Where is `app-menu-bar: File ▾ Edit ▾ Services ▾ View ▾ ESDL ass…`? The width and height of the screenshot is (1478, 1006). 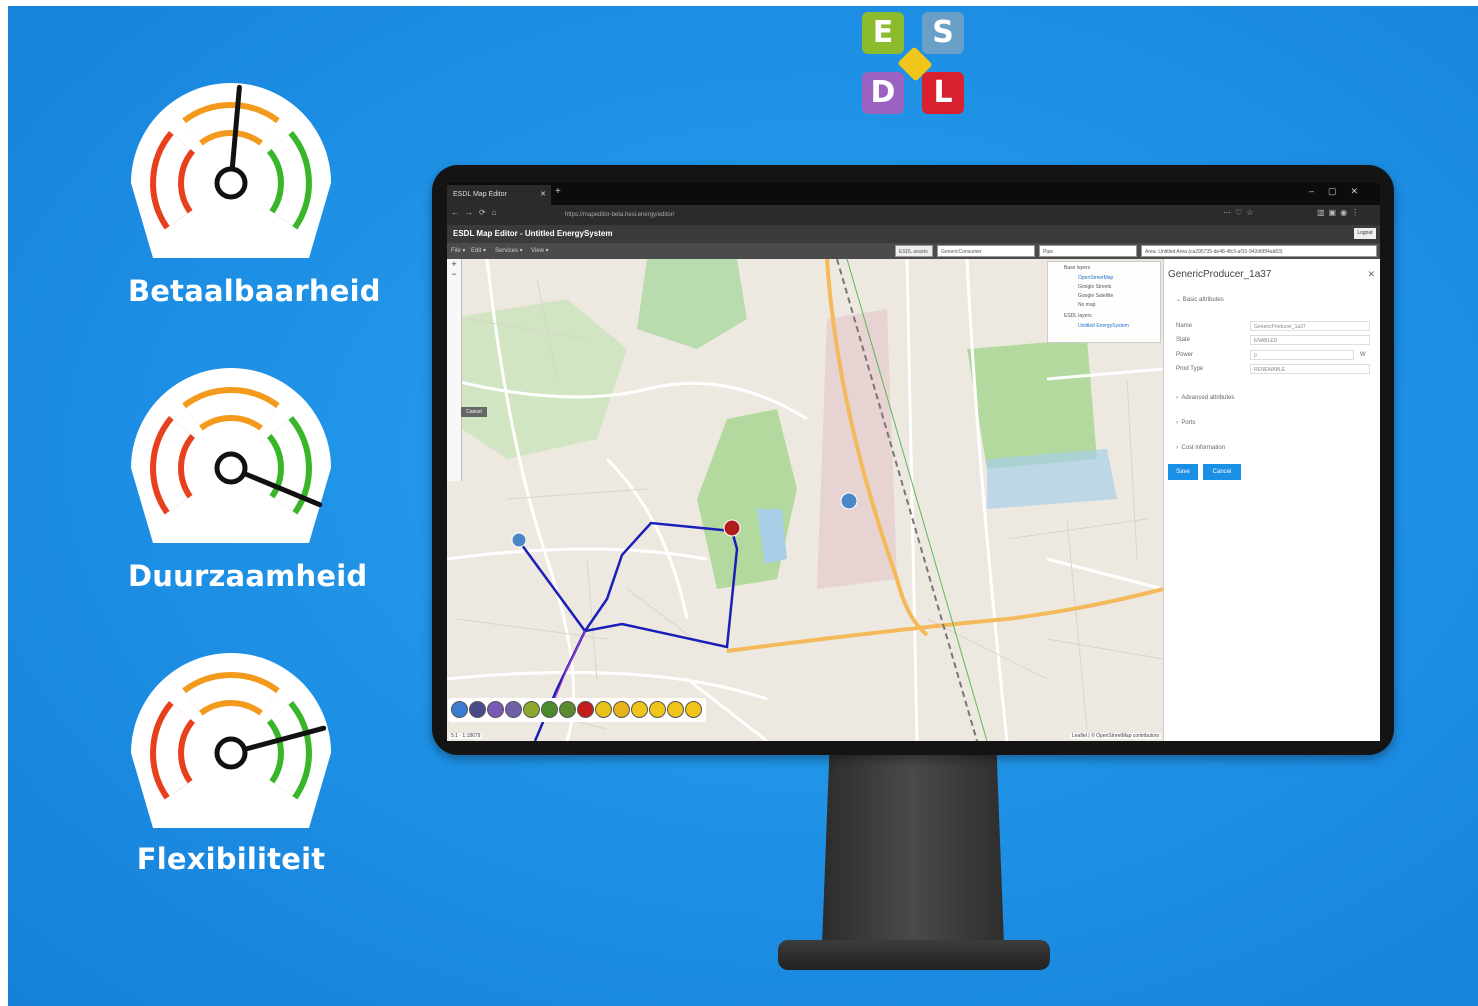
app-menu-bar: File ▾ Edit ▾ Services ▾ View ▾ ESDL ass… is located at coordinates (913, 251).